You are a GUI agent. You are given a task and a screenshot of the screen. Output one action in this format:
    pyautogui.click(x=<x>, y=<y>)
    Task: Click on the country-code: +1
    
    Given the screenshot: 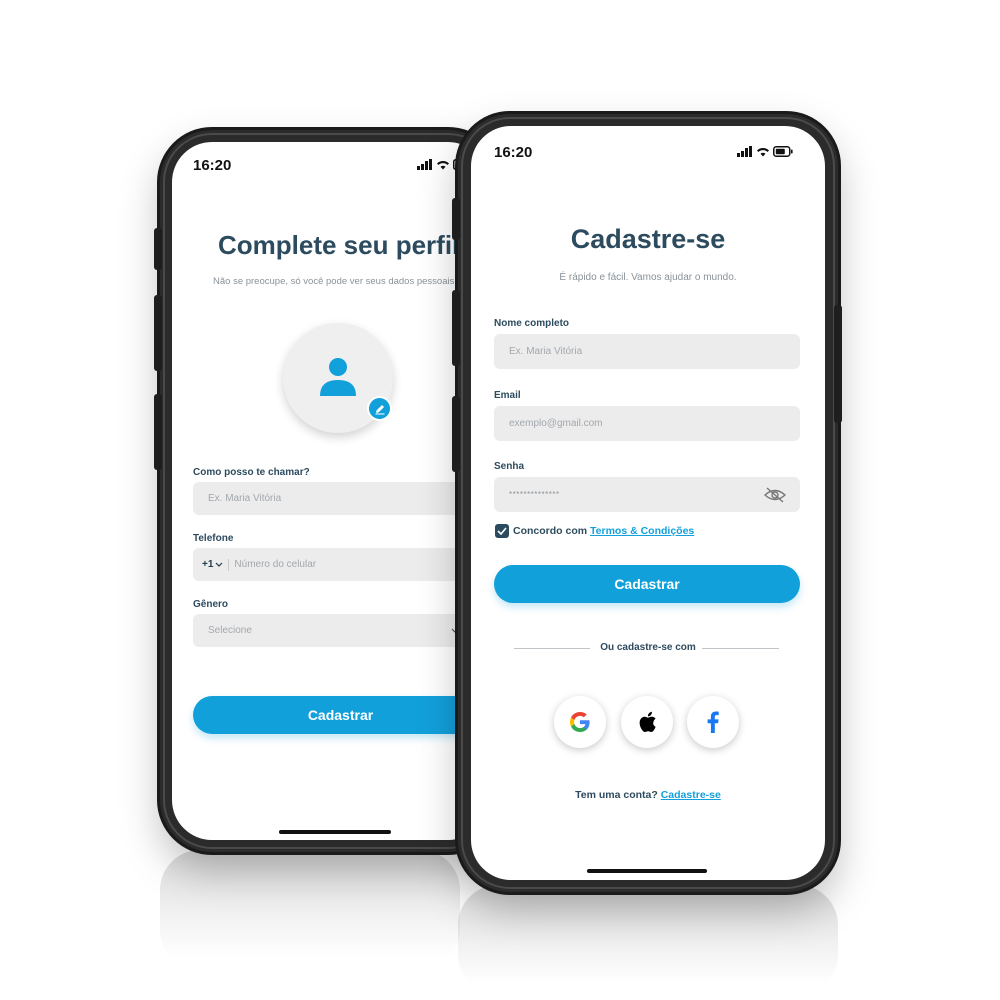 What is the action you would take?
    pyautogui.click(x=208, y=564)
    